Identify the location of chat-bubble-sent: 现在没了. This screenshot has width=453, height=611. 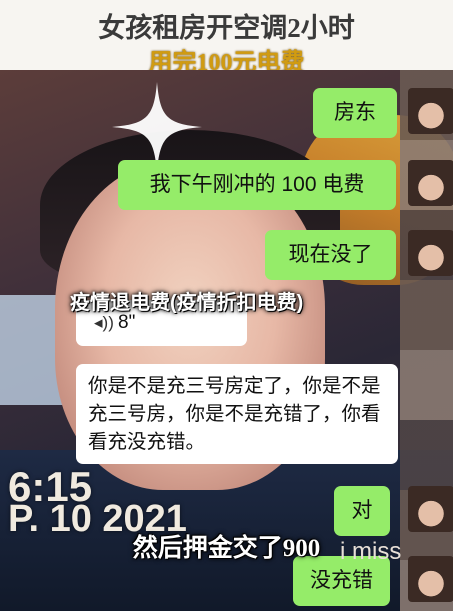
(330, 255).